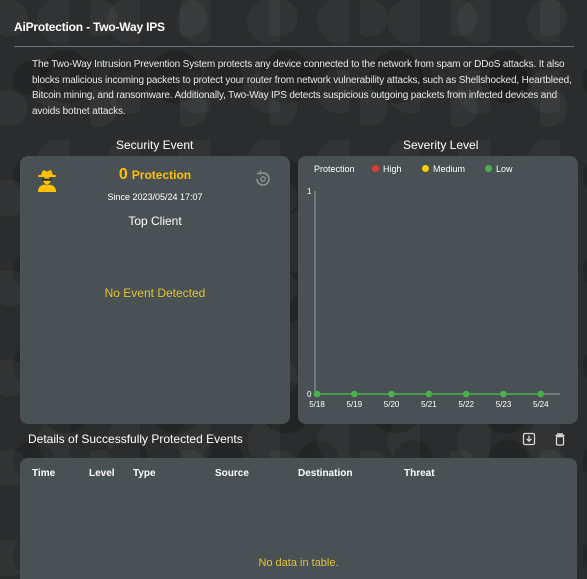  I want to click on no-event-message: No Event Detected, so click(155, 293).